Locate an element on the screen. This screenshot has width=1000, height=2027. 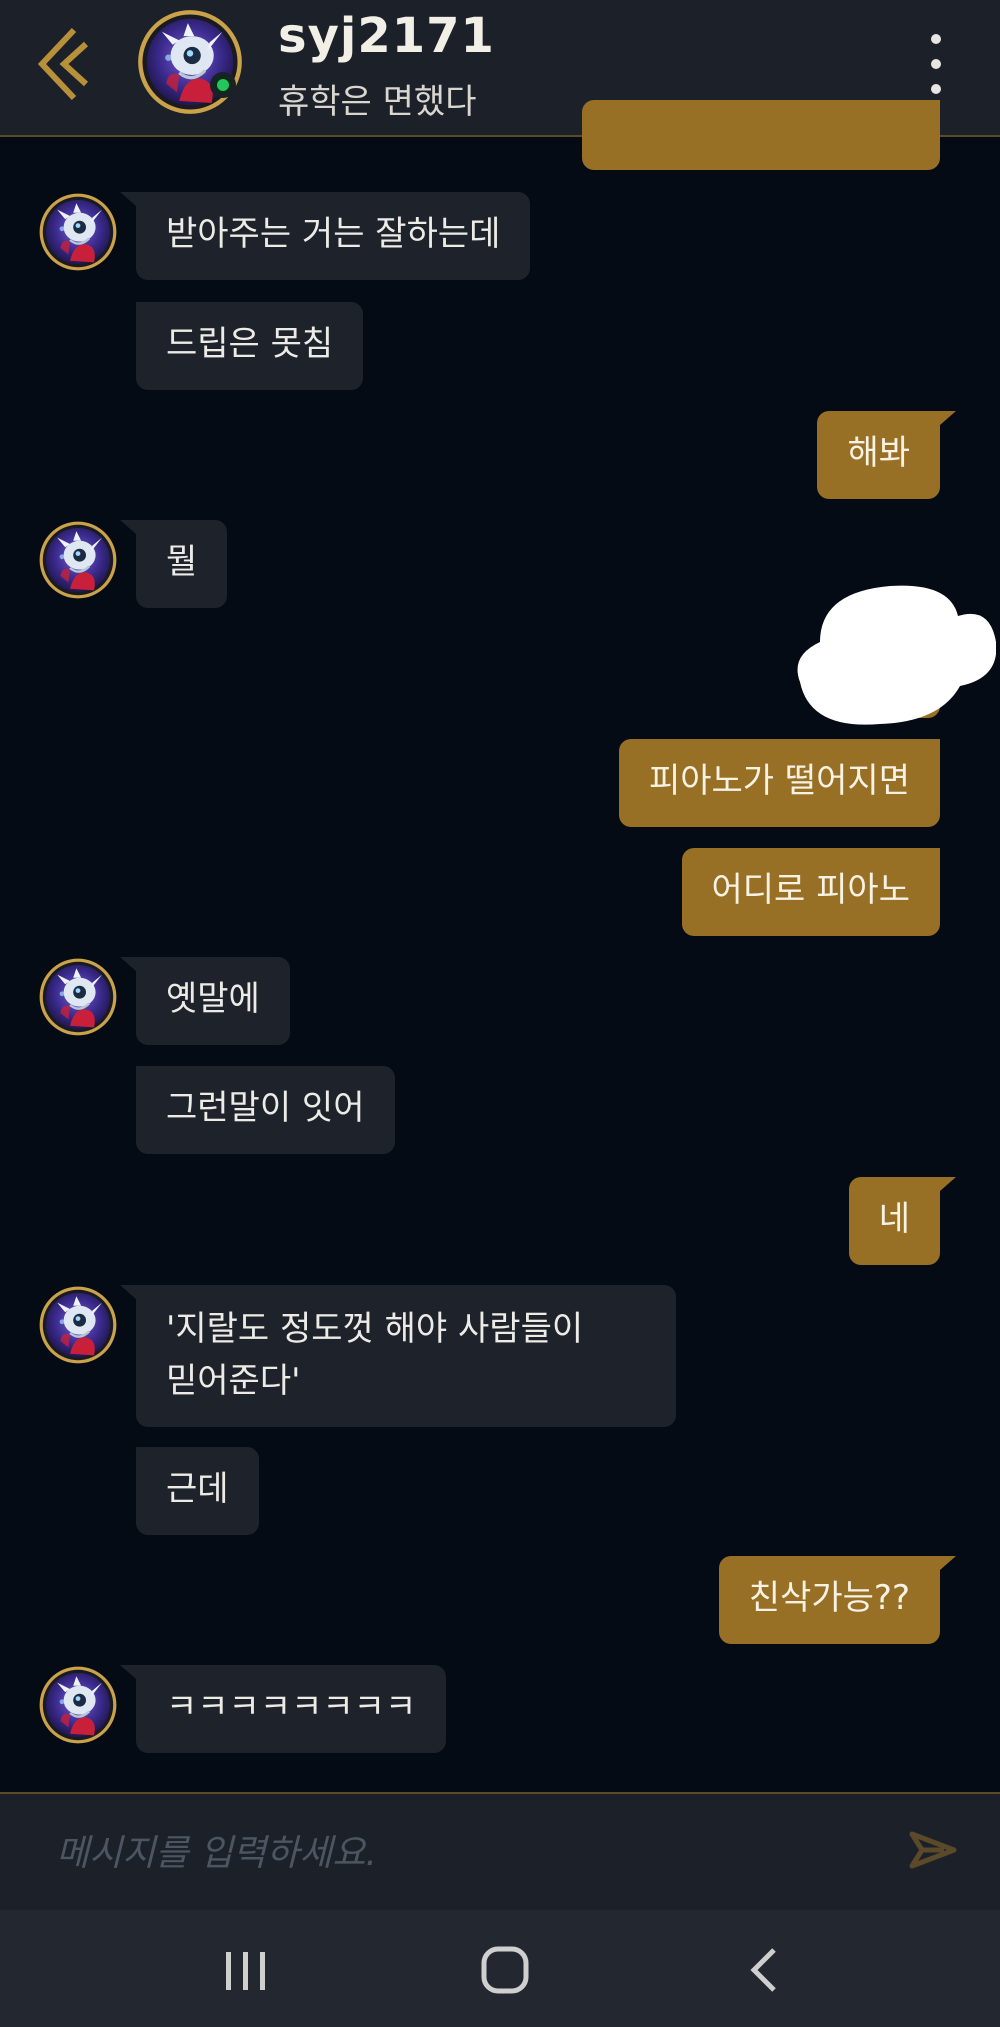
message-input is located at coordinates (466, 1853).